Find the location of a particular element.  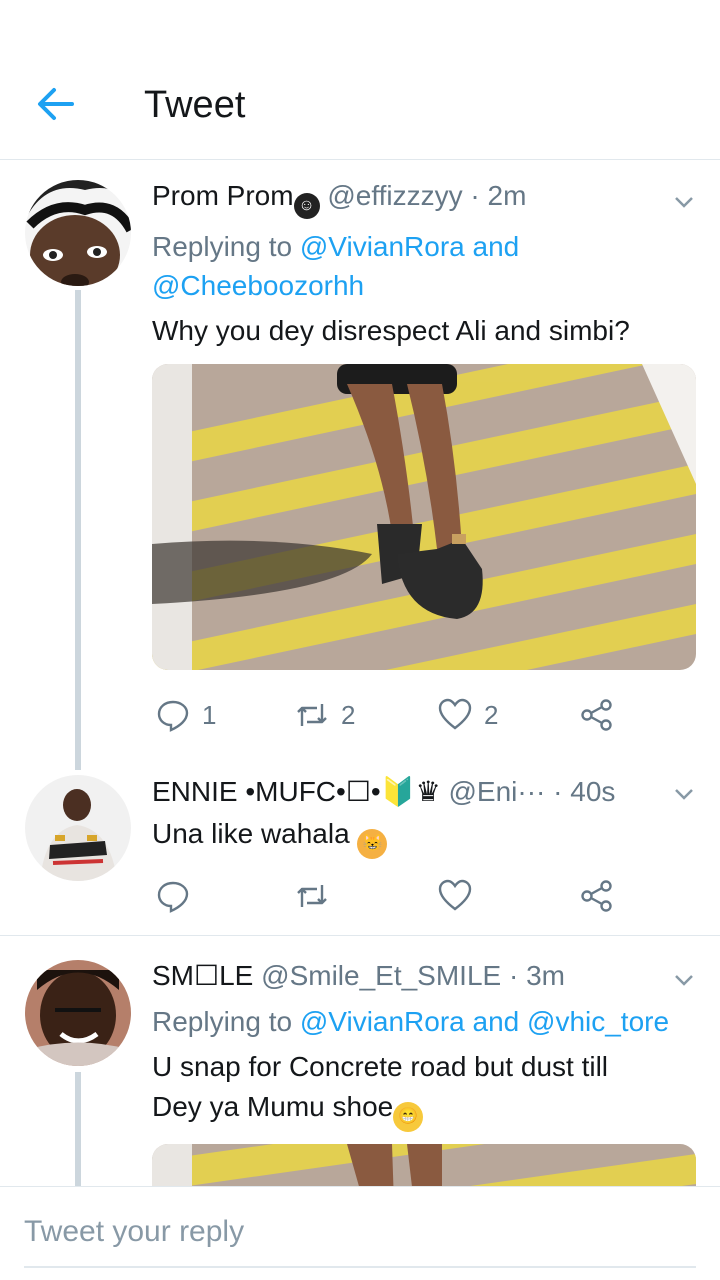

retweet-button: 2 is located at coordinates (325, 715).